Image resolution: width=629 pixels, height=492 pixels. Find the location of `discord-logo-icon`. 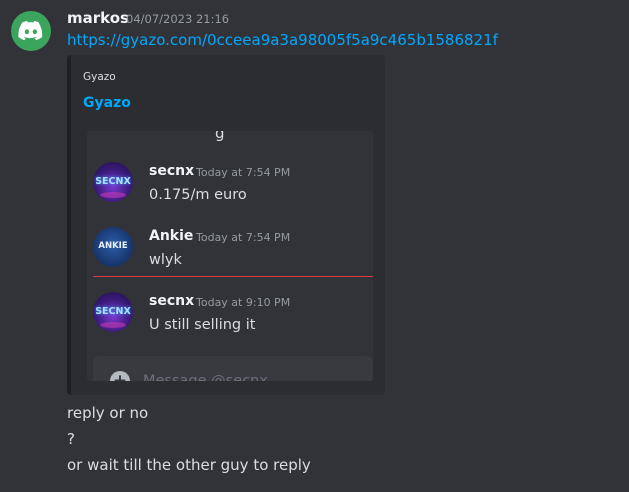

discord-logo-icon is located at coordinates (30, 31).